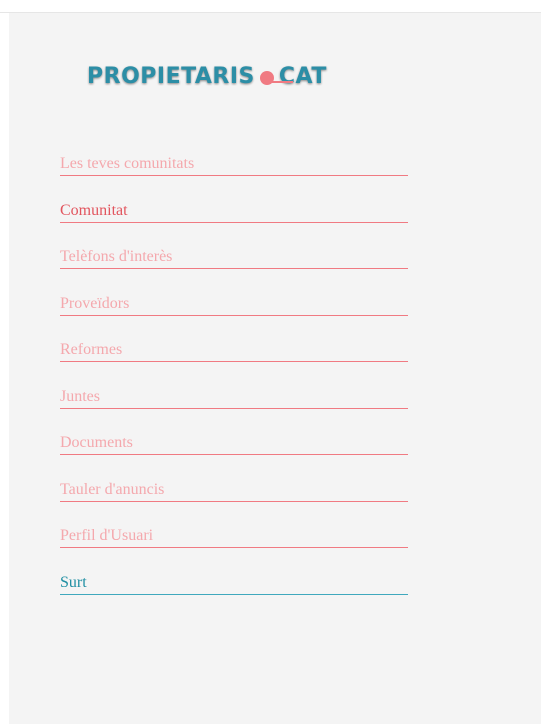 The width and height of the screenshot is (541, 724). Describe the element at coordinates (234, 350) in the screenshot. I see `menu-item-reformes: Reformes` at that location.